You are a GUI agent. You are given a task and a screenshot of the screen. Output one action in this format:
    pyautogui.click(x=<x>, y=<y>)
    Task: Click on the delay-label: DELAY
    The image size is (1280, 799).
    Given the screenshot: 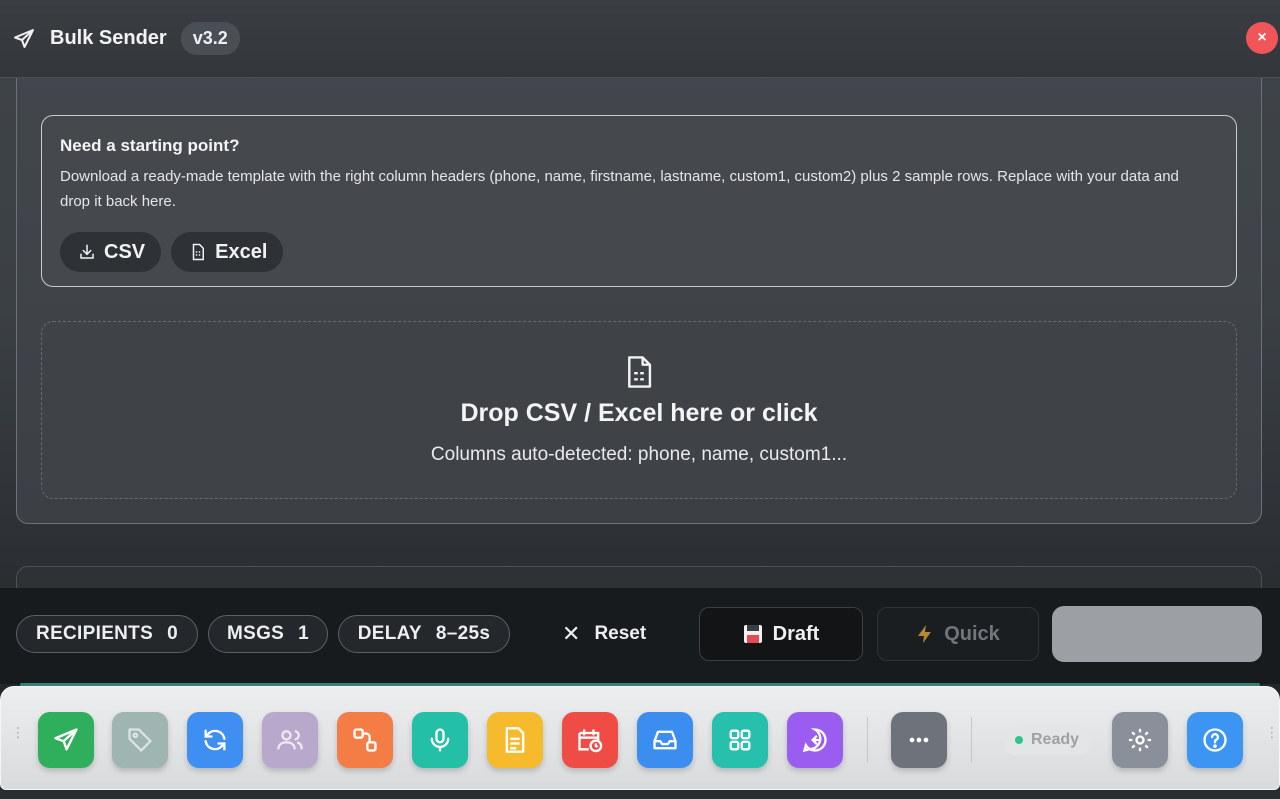 What is the action you would take?
    pyautogui.click(x=389, y=633)
    